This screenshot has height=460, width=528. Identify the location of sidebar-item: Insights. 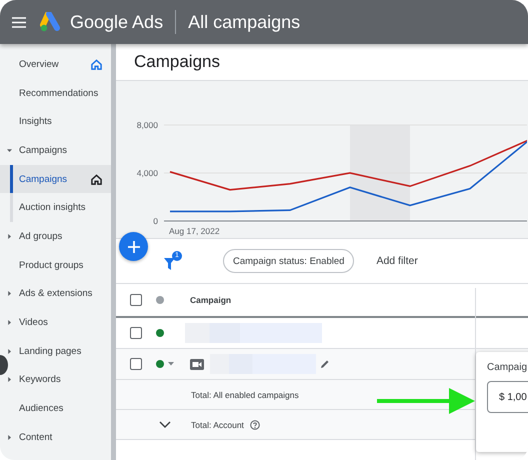
(55, 121).